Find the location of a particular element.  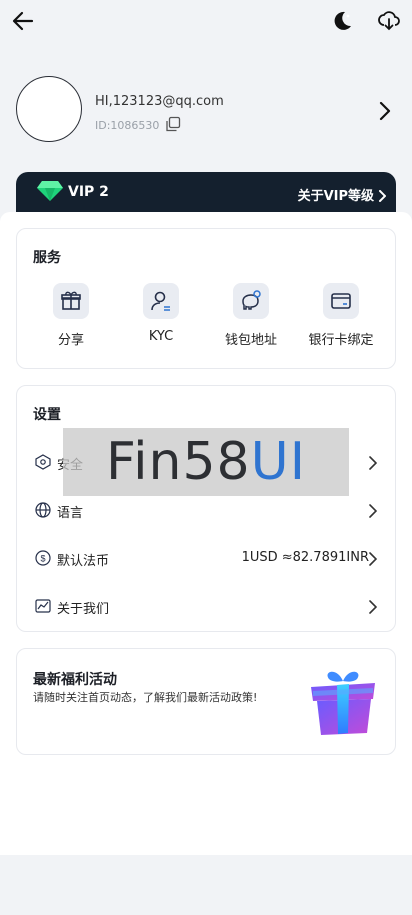

dollar-icon: $ is located at coordinates (43, 558).